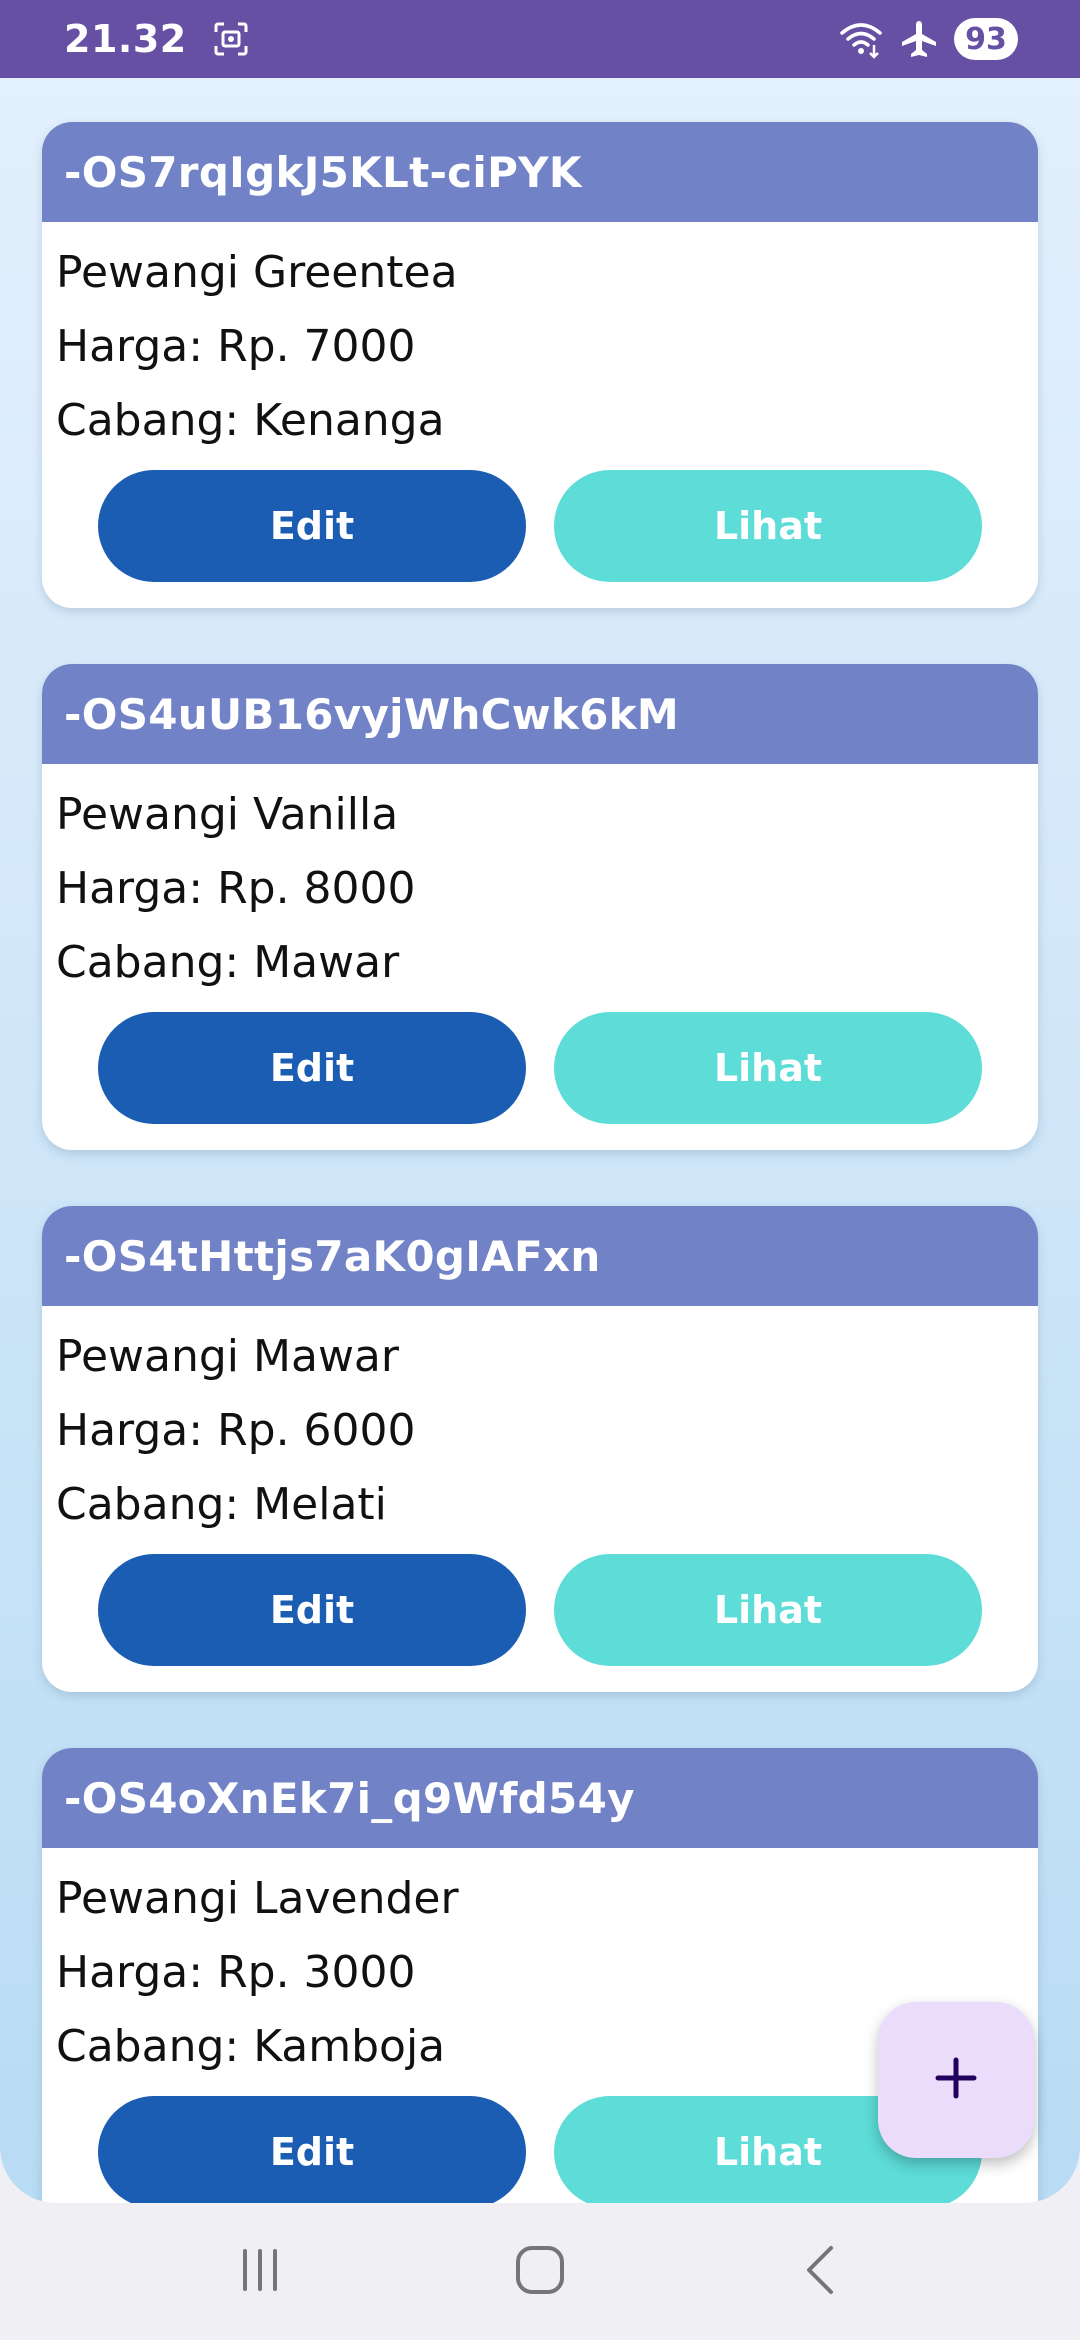  I want to click on recent-apps-icon, so click(260, 2272).